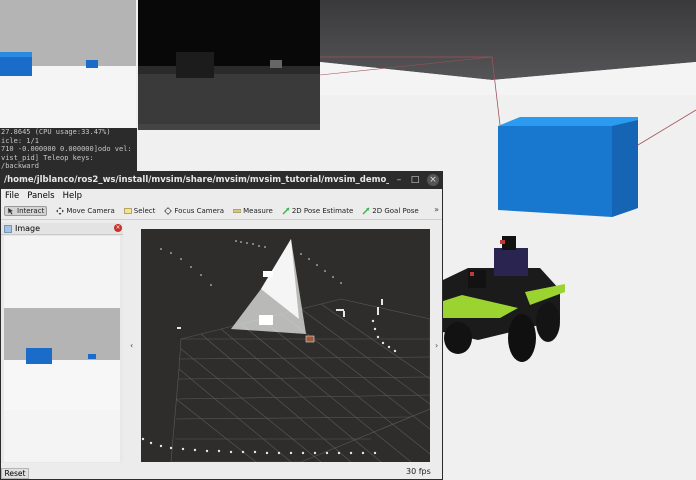 This screenshot has height=480, width=696. What do you see at coordinates (40, 196) in the screenshot?
I see `menu-panels: Panels` at bounding box center [40, 196].